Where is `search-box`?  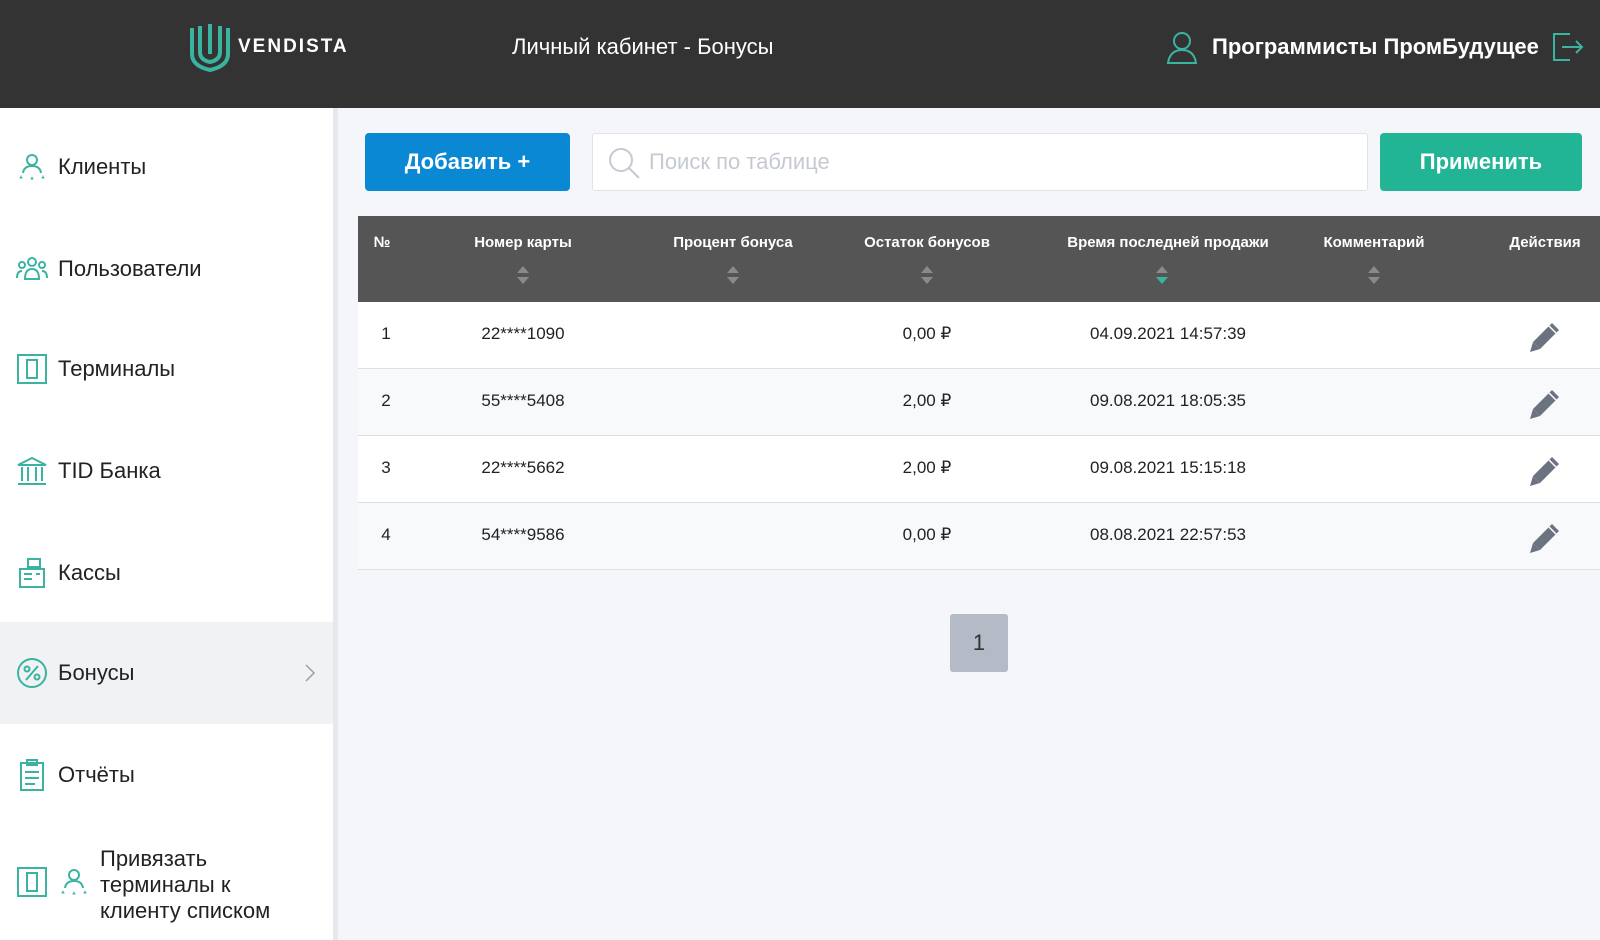 search-box is located at coordinates (980, 162).